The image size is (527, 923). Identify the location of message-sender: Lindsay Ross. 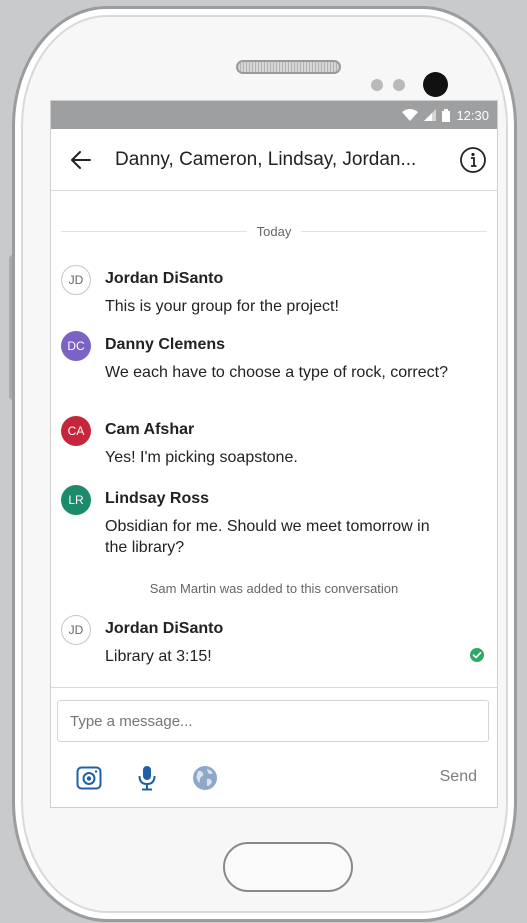
(157, 498).